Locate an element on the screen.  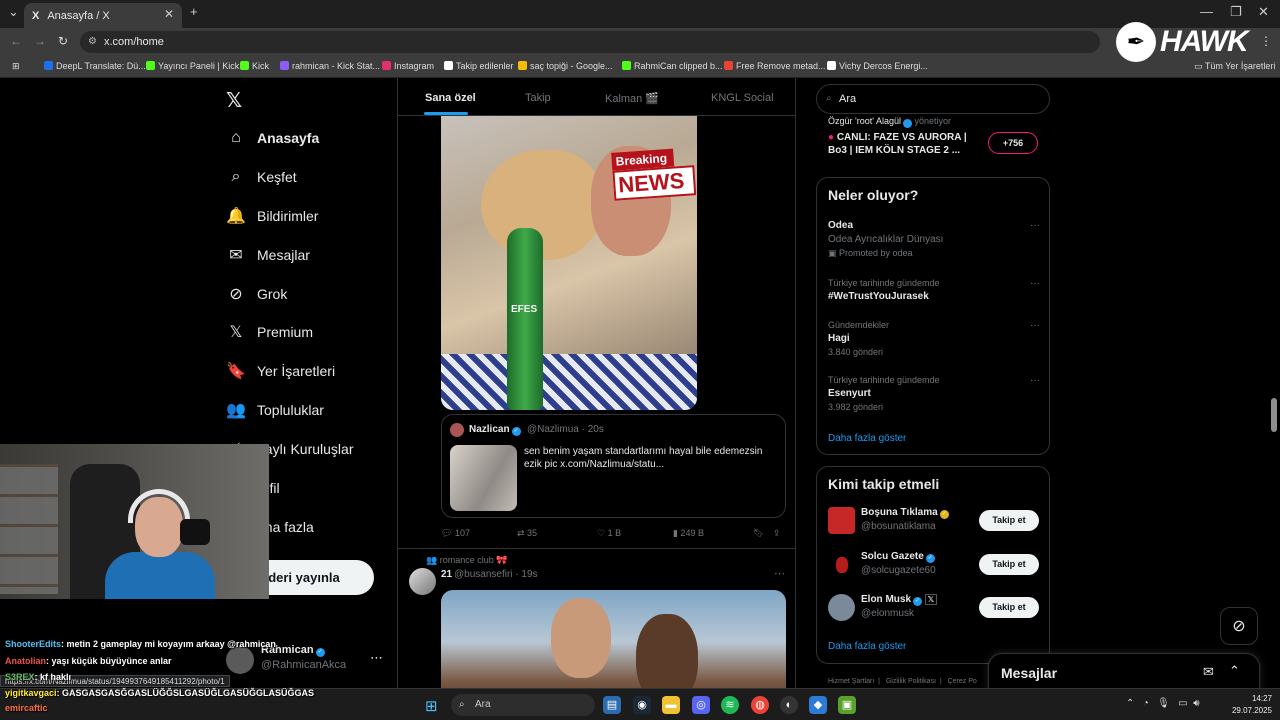
steam-icon: ◉ is located at coordinates (642, 705).